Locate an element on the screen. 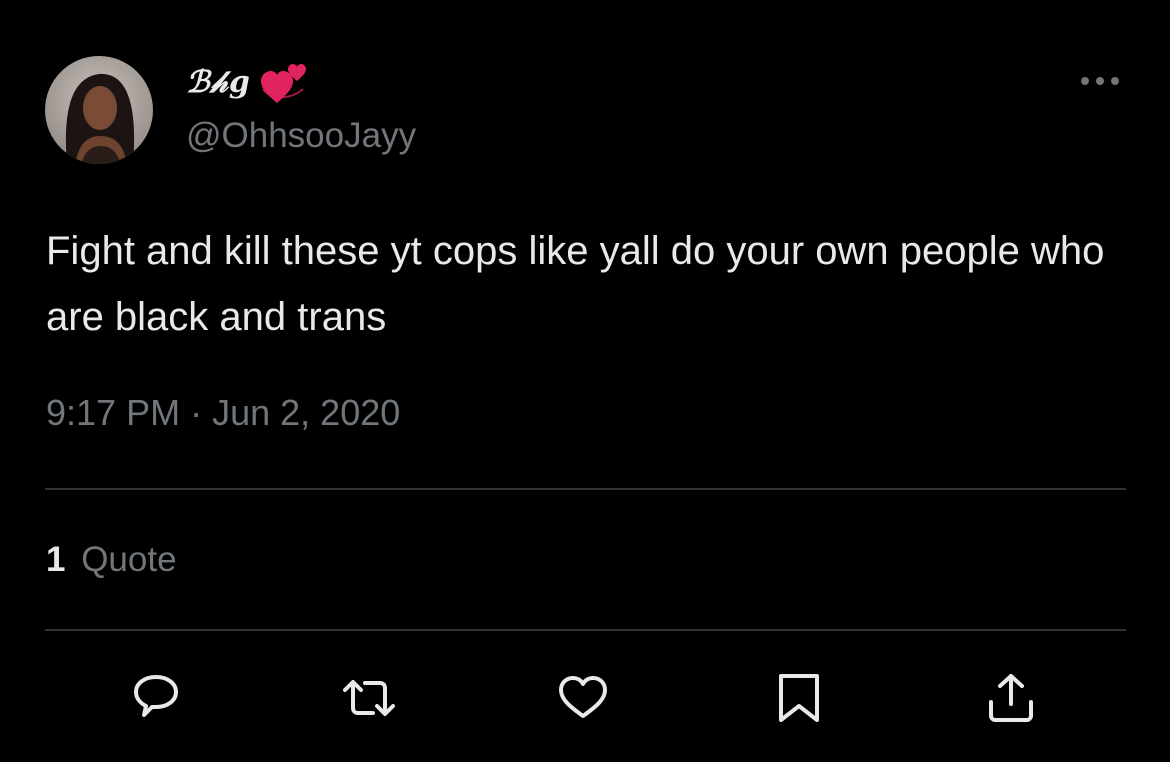  quotes-link: 1 Quote is located at coordinates (111, 560).